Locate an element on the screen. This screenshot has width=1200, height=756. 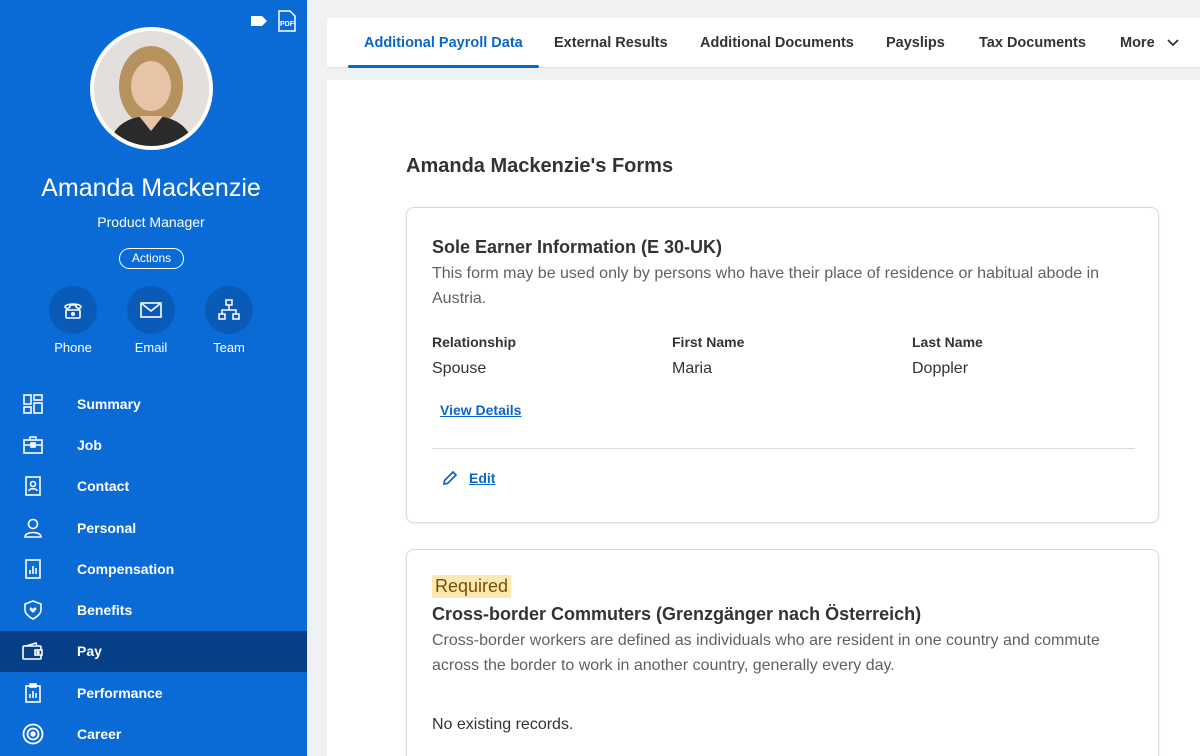
page-title: Amanda Mackenzie's Forms is located at coordinates (540, 166).